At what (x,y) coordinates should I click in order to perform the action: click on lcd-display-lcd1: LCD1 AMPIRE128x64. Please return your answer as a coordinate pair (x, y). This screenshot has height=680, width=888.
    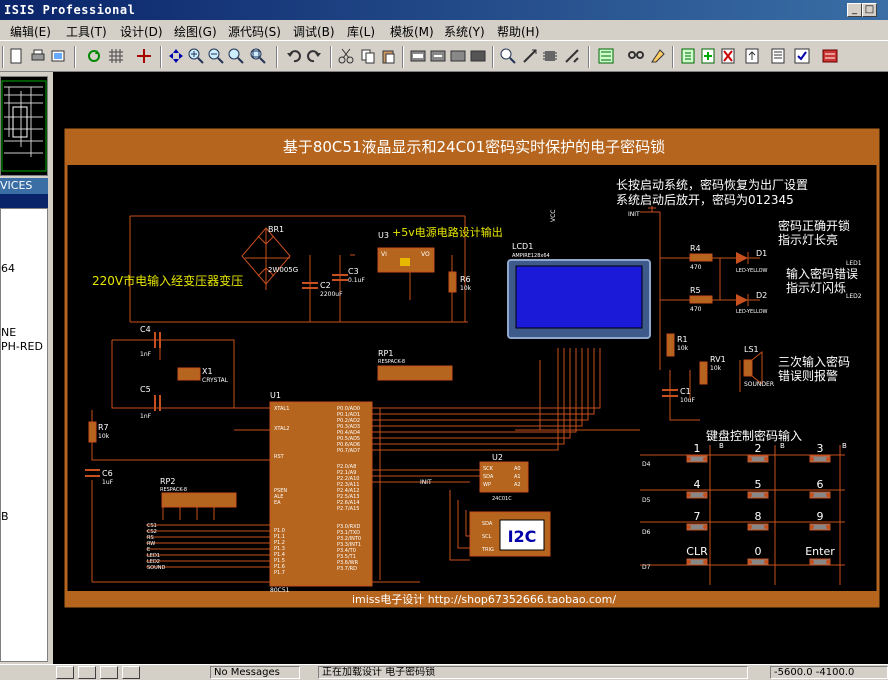
    Looking at the image, I should click on (579, 290).